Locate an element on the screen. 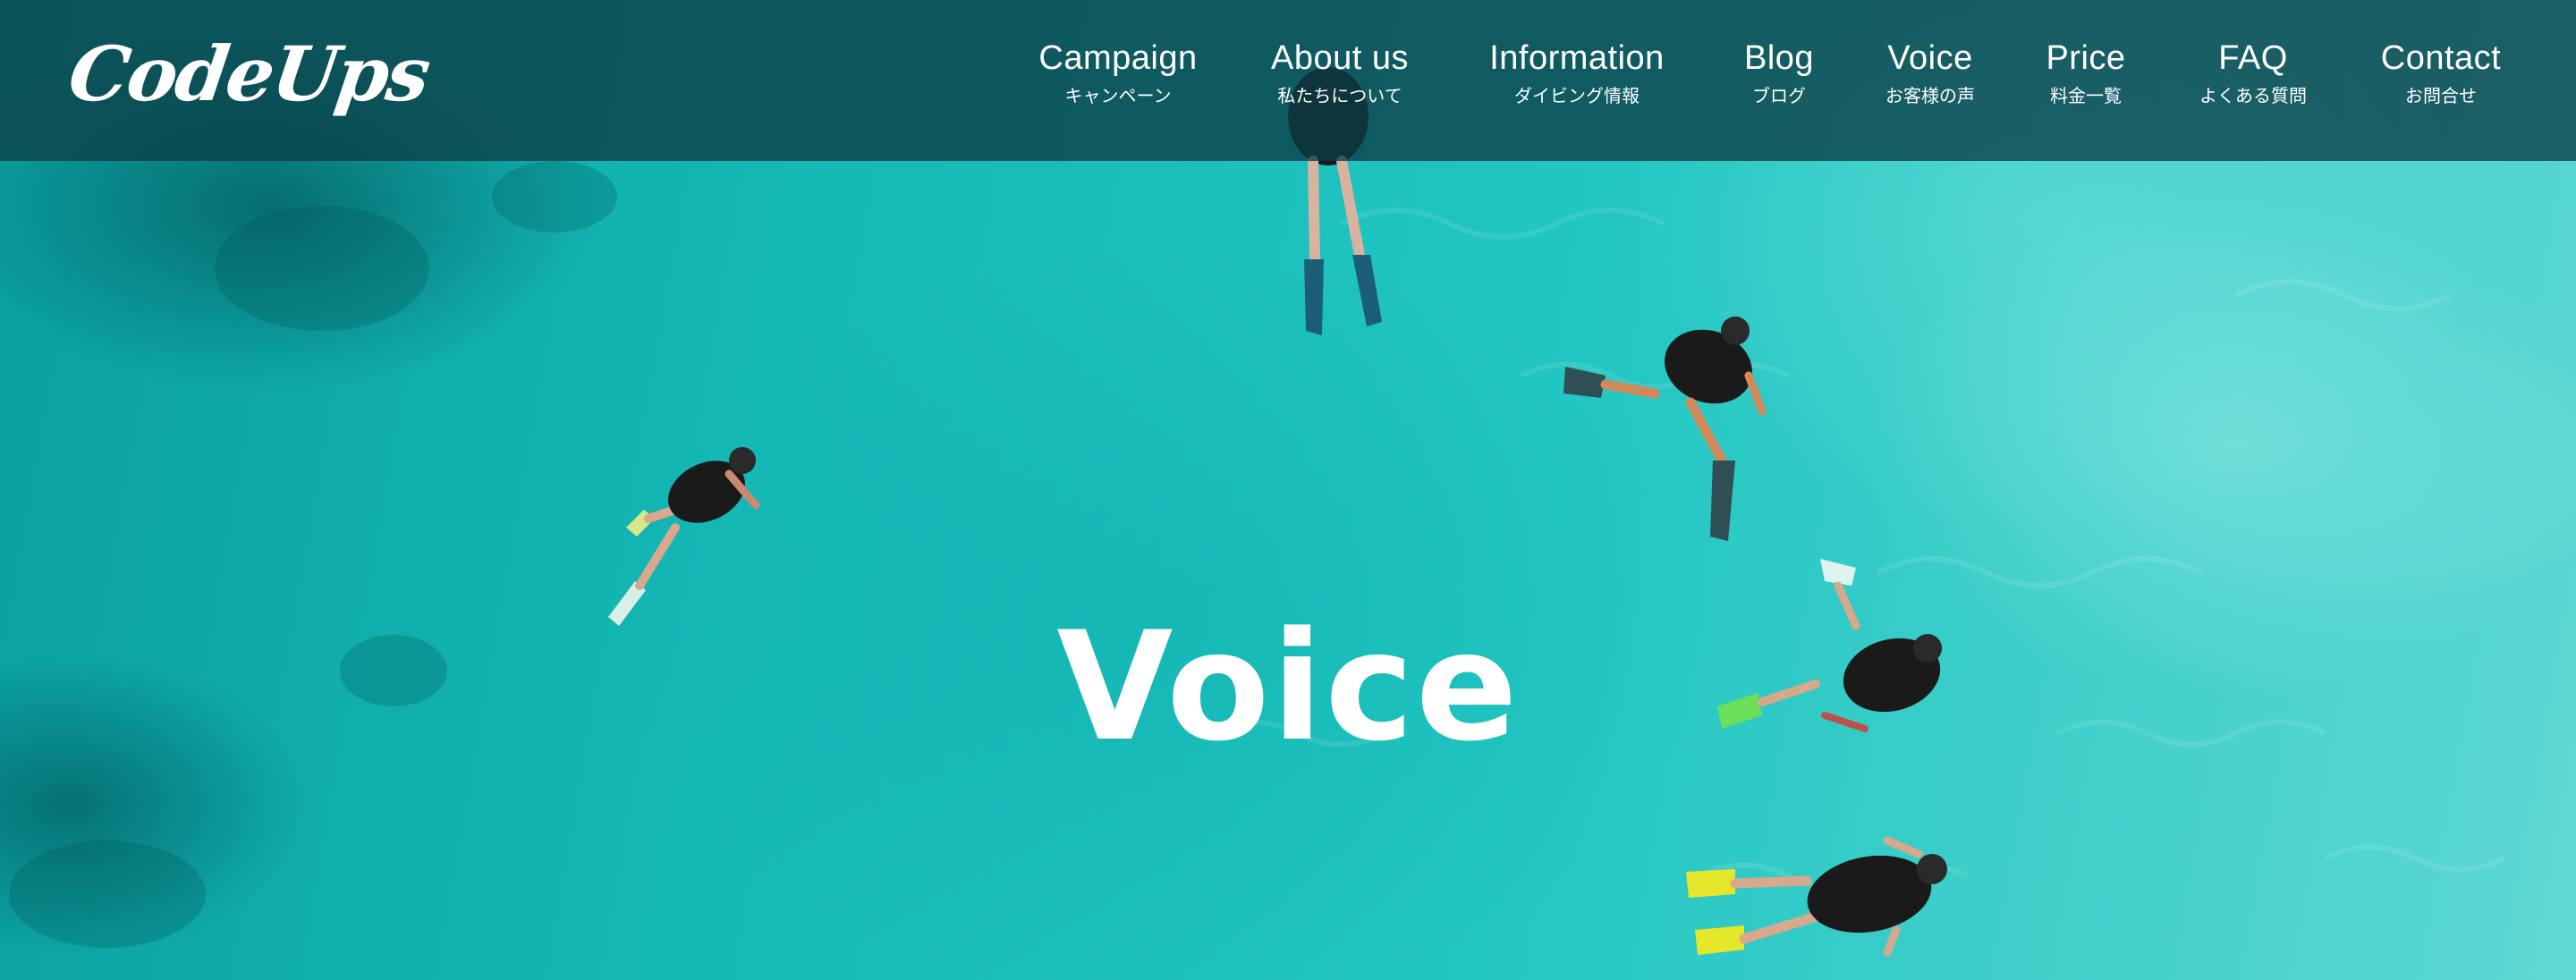 This screenshot has width=2576, height=980. nav-label: Voice is located at coordinates (1930, 58).